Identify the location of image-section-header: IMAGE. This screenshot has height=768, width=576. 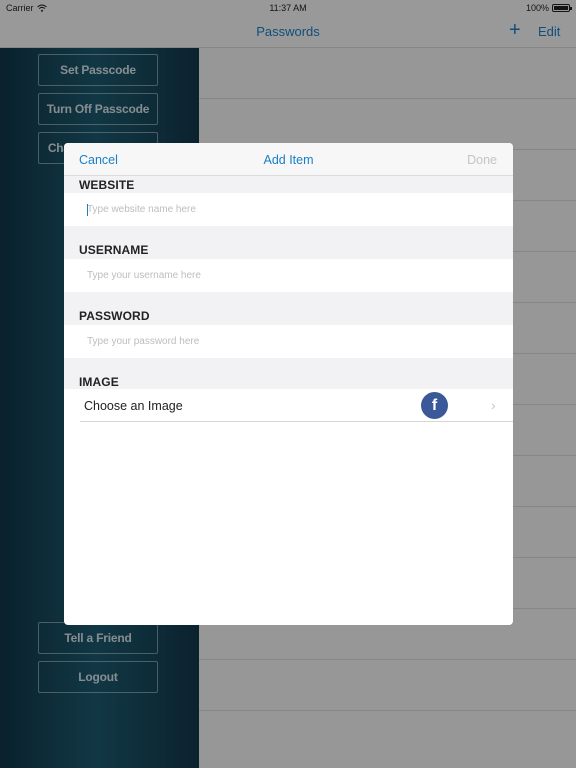
(288, 373).